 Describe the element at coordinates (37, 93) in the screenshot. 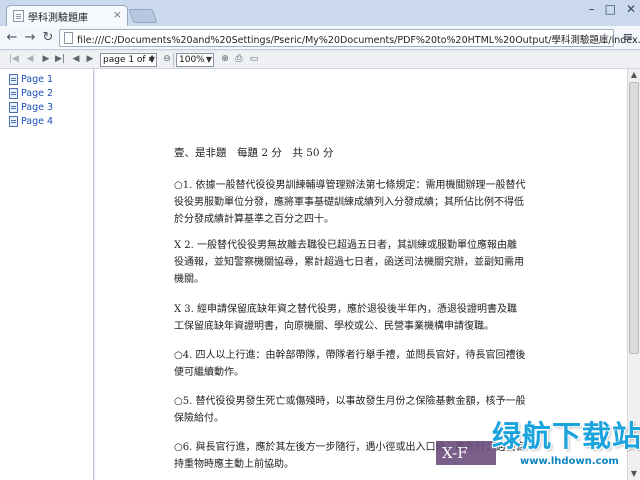

I see `sidebar-item-label: Page 2` at that location.